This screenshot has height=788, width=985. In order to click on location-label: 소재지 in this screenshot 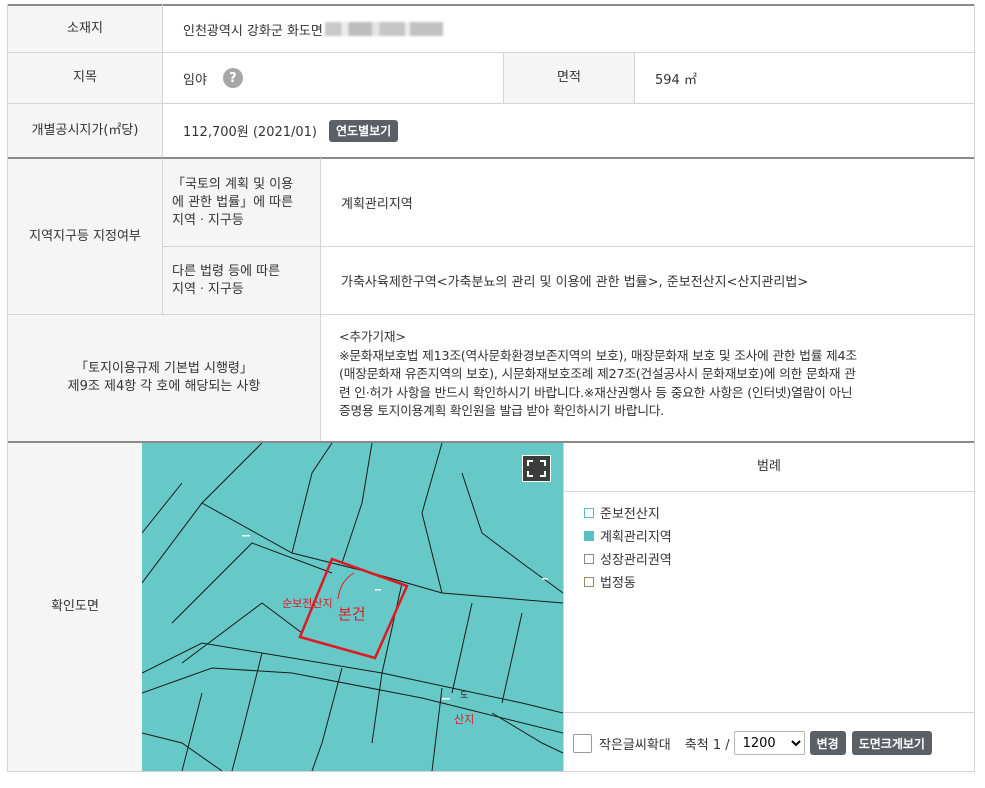, I will do `click(85, 29)`.